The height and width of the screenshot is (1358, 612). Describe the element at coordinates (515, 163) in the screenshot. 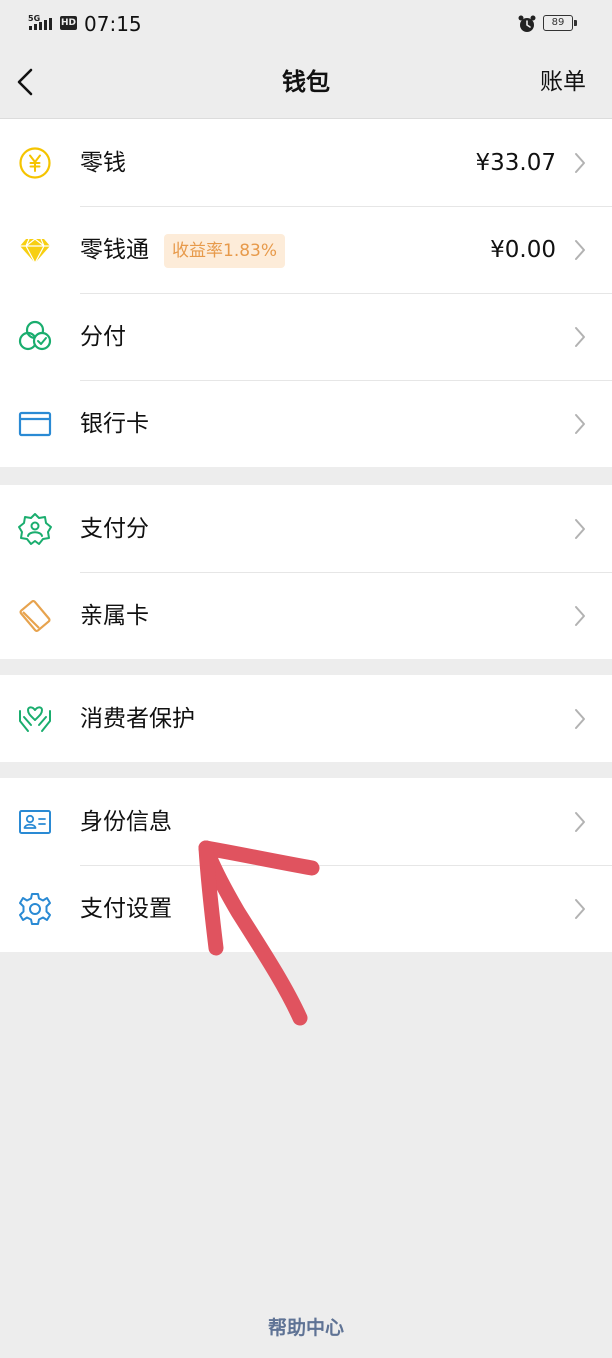

I see `balance-value: ¥33.07` at that location.